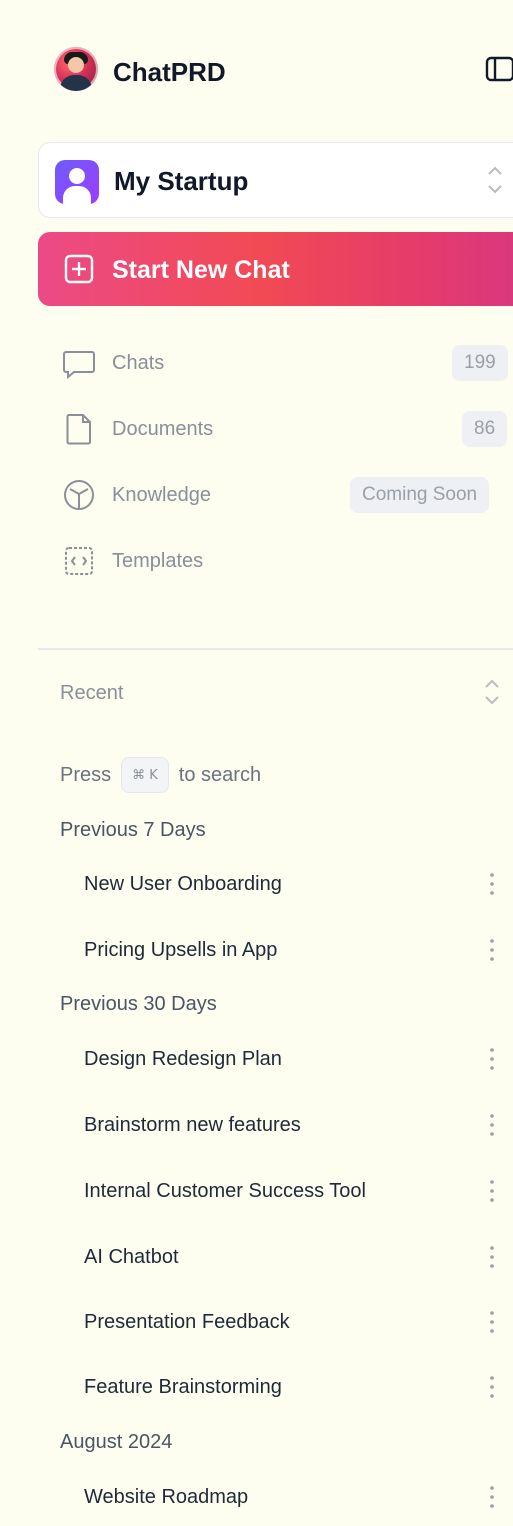 The image size is (513, 1526). Describe the element at coordinates (145, 775) in the screenshot. I see `keyboard-shortcut: ⌘ K` at that location.